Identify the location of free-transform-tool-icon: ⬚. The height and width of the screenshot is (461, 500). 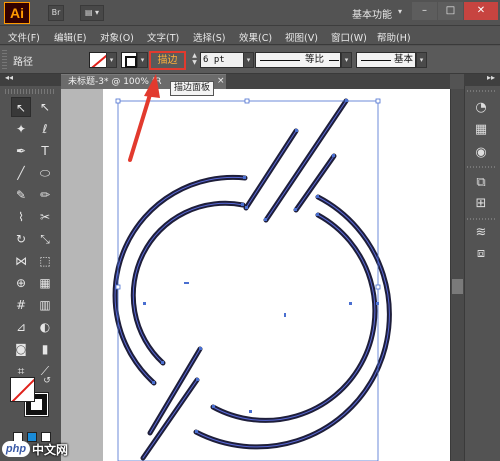
(45, 261).